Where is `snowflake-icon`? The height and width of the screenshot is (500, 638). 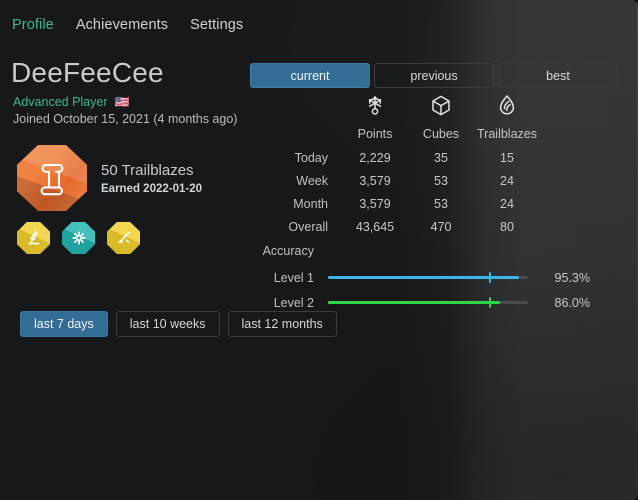 snowflake-icon is located at coordinates (375, 107).